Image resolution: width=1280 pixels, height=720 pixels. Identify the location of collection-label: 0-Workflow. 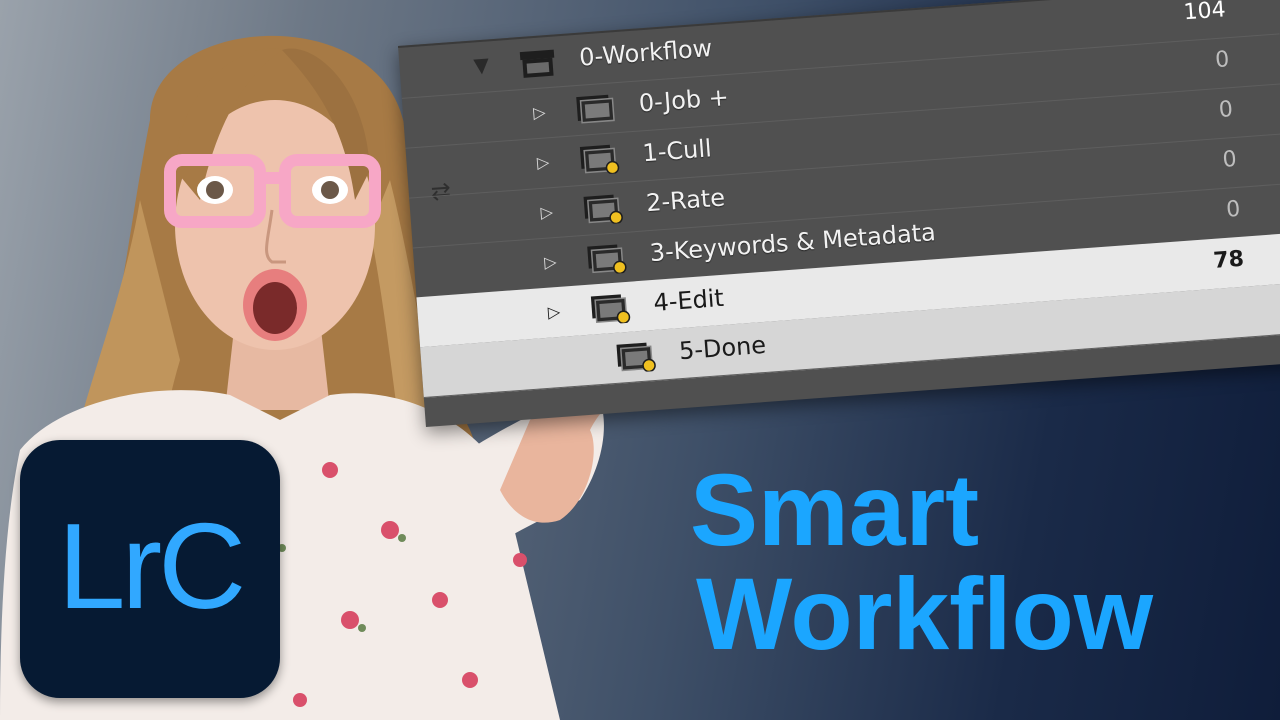
(646, 53).